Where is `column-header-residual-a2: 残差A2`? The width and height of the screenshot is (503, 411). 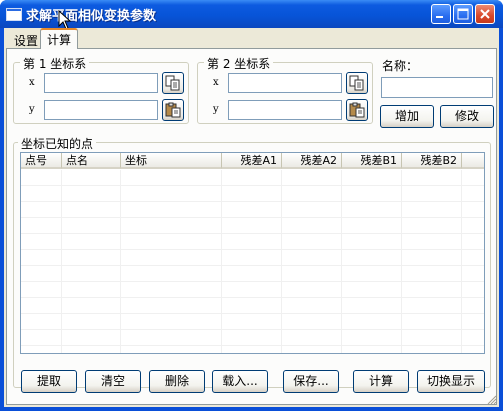 column-header-residual-a2: 残差A2 is located at coordinates (312, 161).